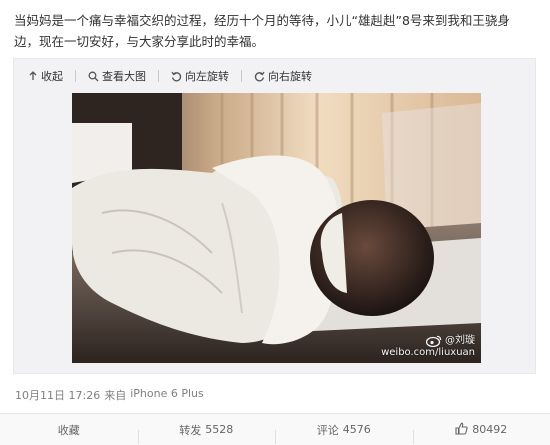 The height and width of the screenshot is (445, 550). I want to click on favorite-button: 收藏, so click(69, 430).